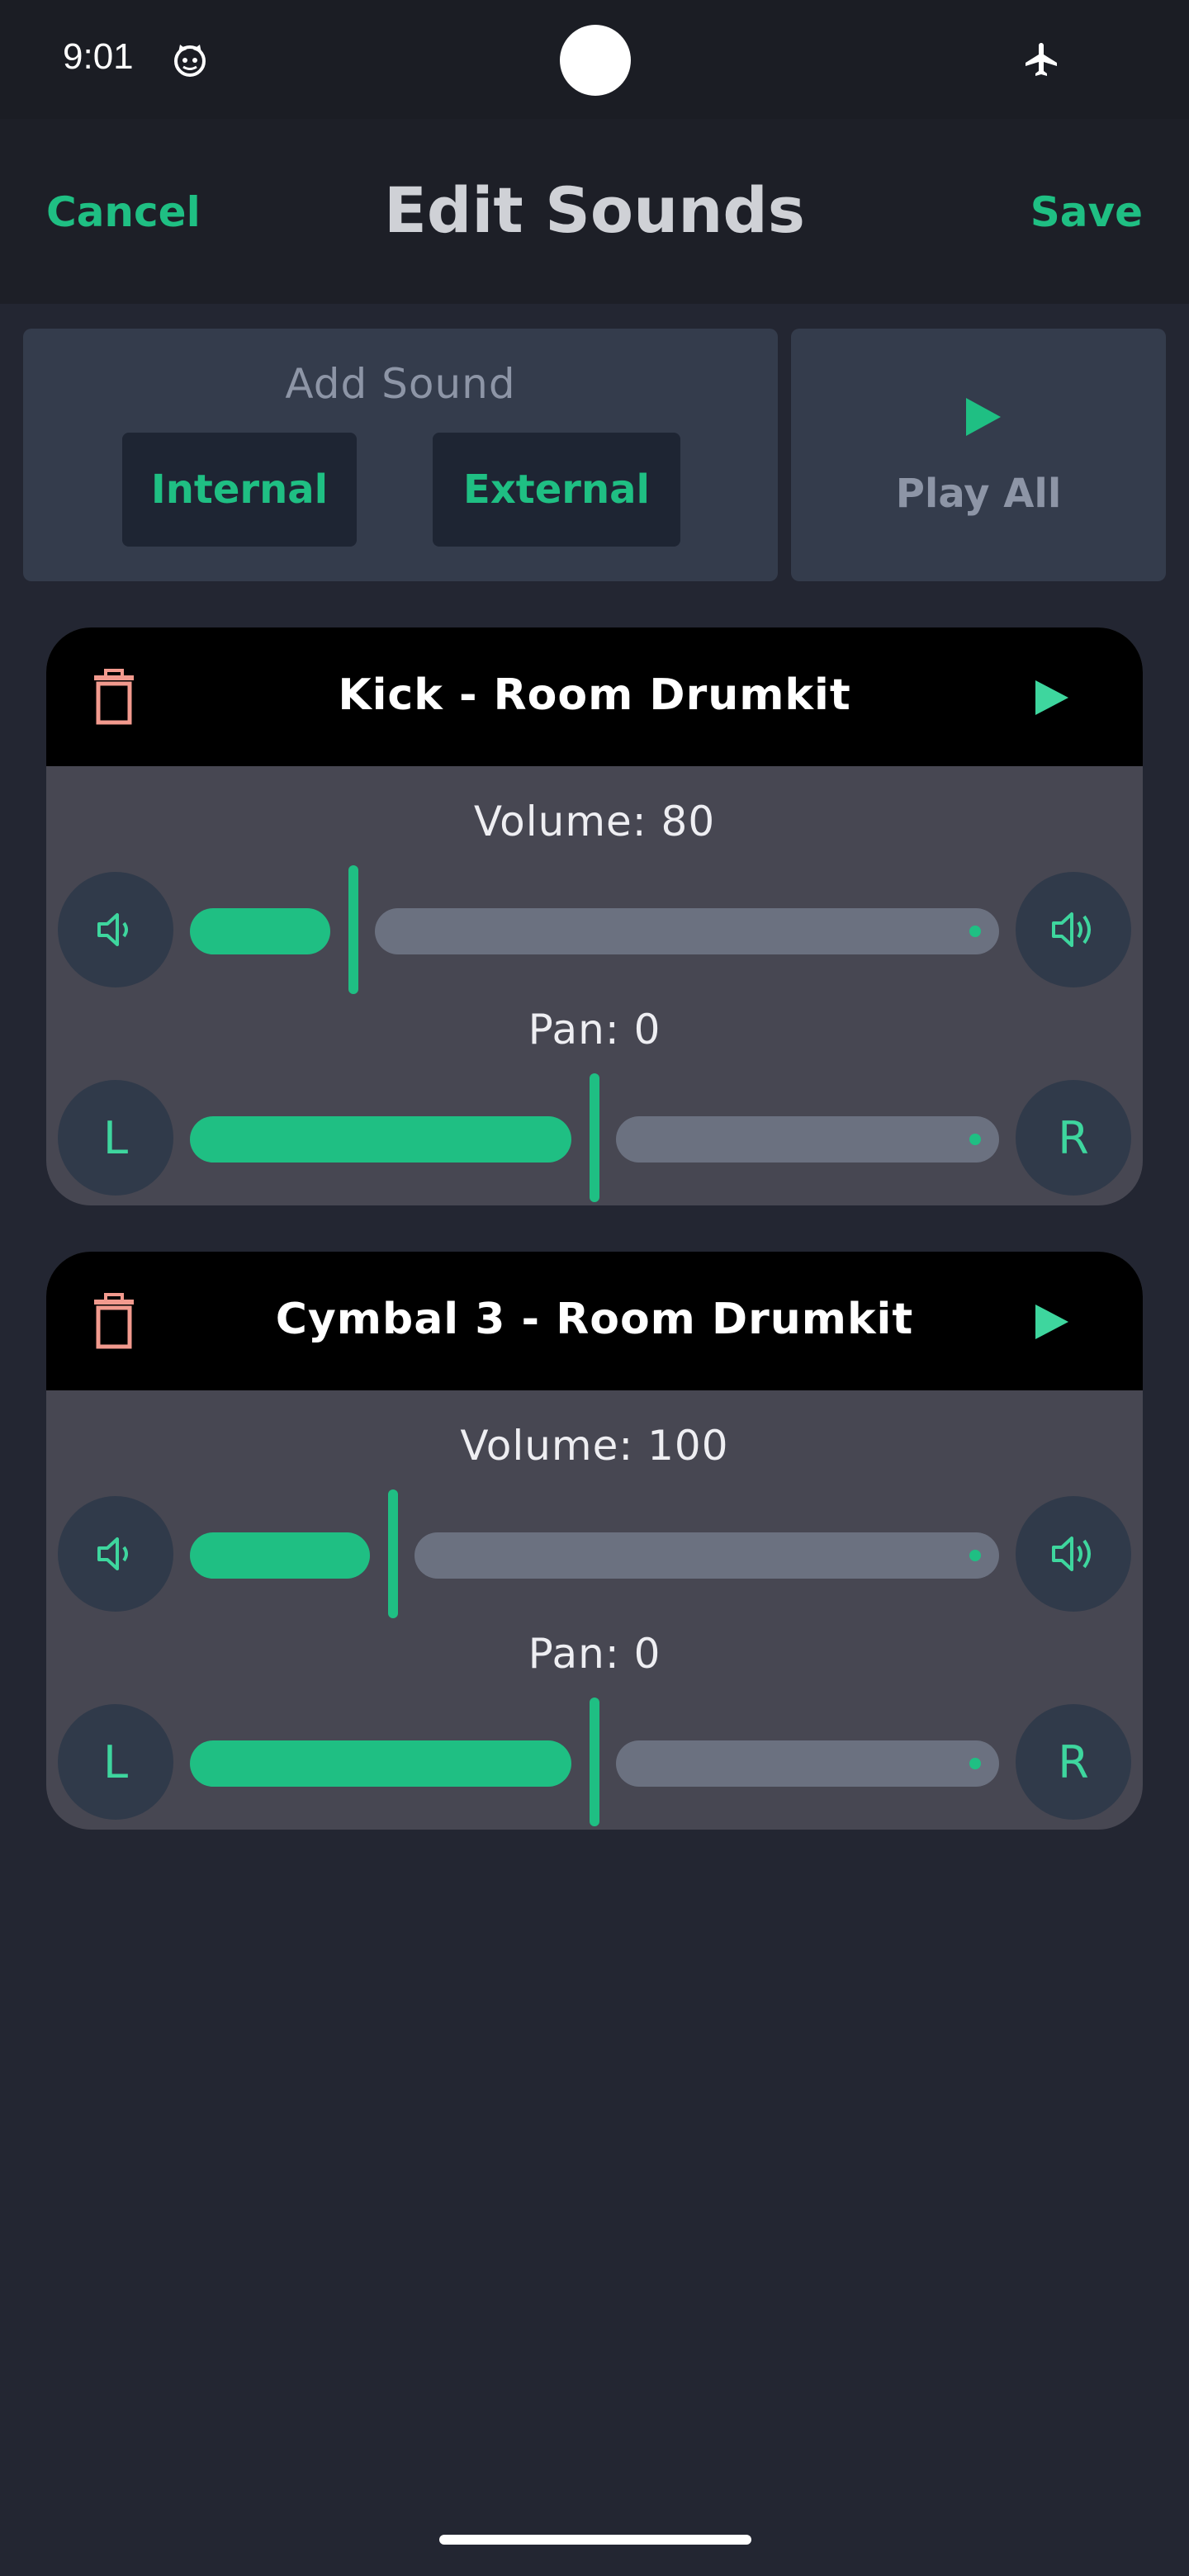  What do you see at coordinates (978, 455) in the screenshot?
I see `play-all-button: Play All` at bounding box center [978, 455].